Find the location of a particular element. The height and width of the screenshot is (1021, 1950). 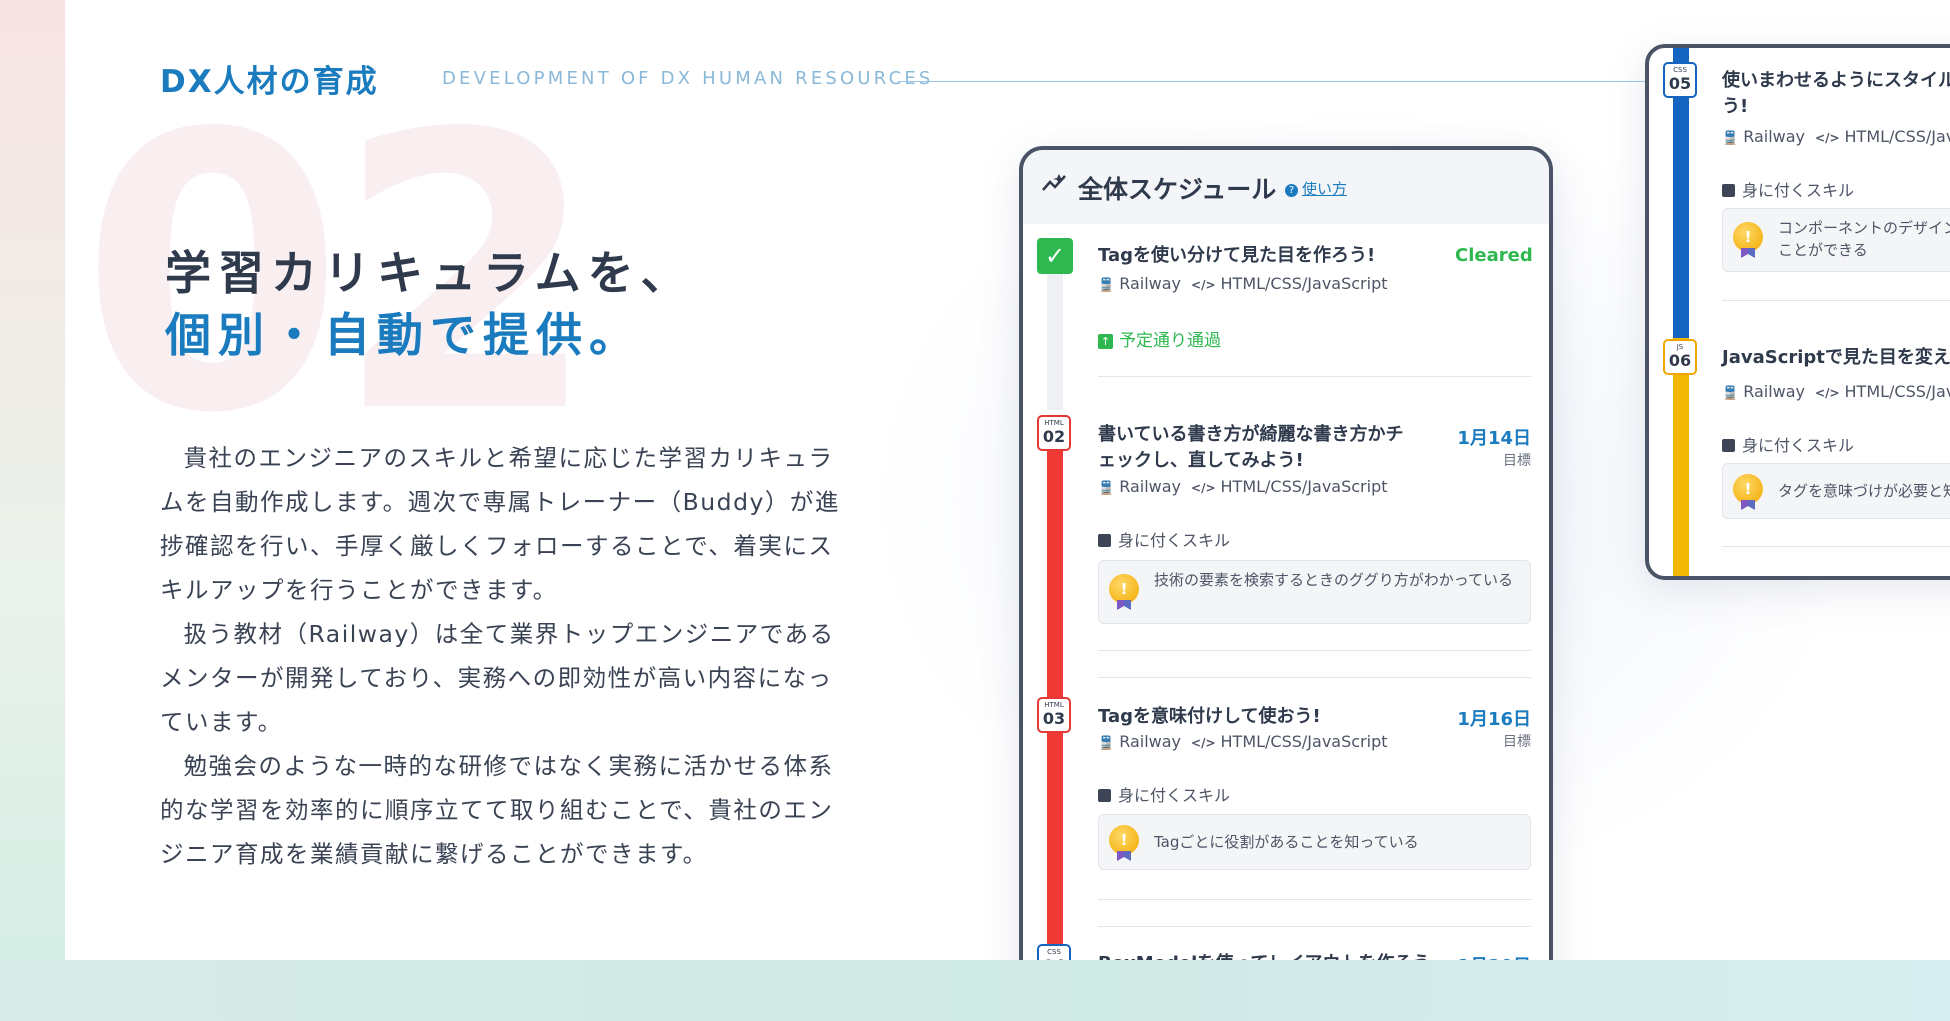

lesson-title: Tagを使い分けて見た目を作ろう! is located at coordinates (1263, 256).